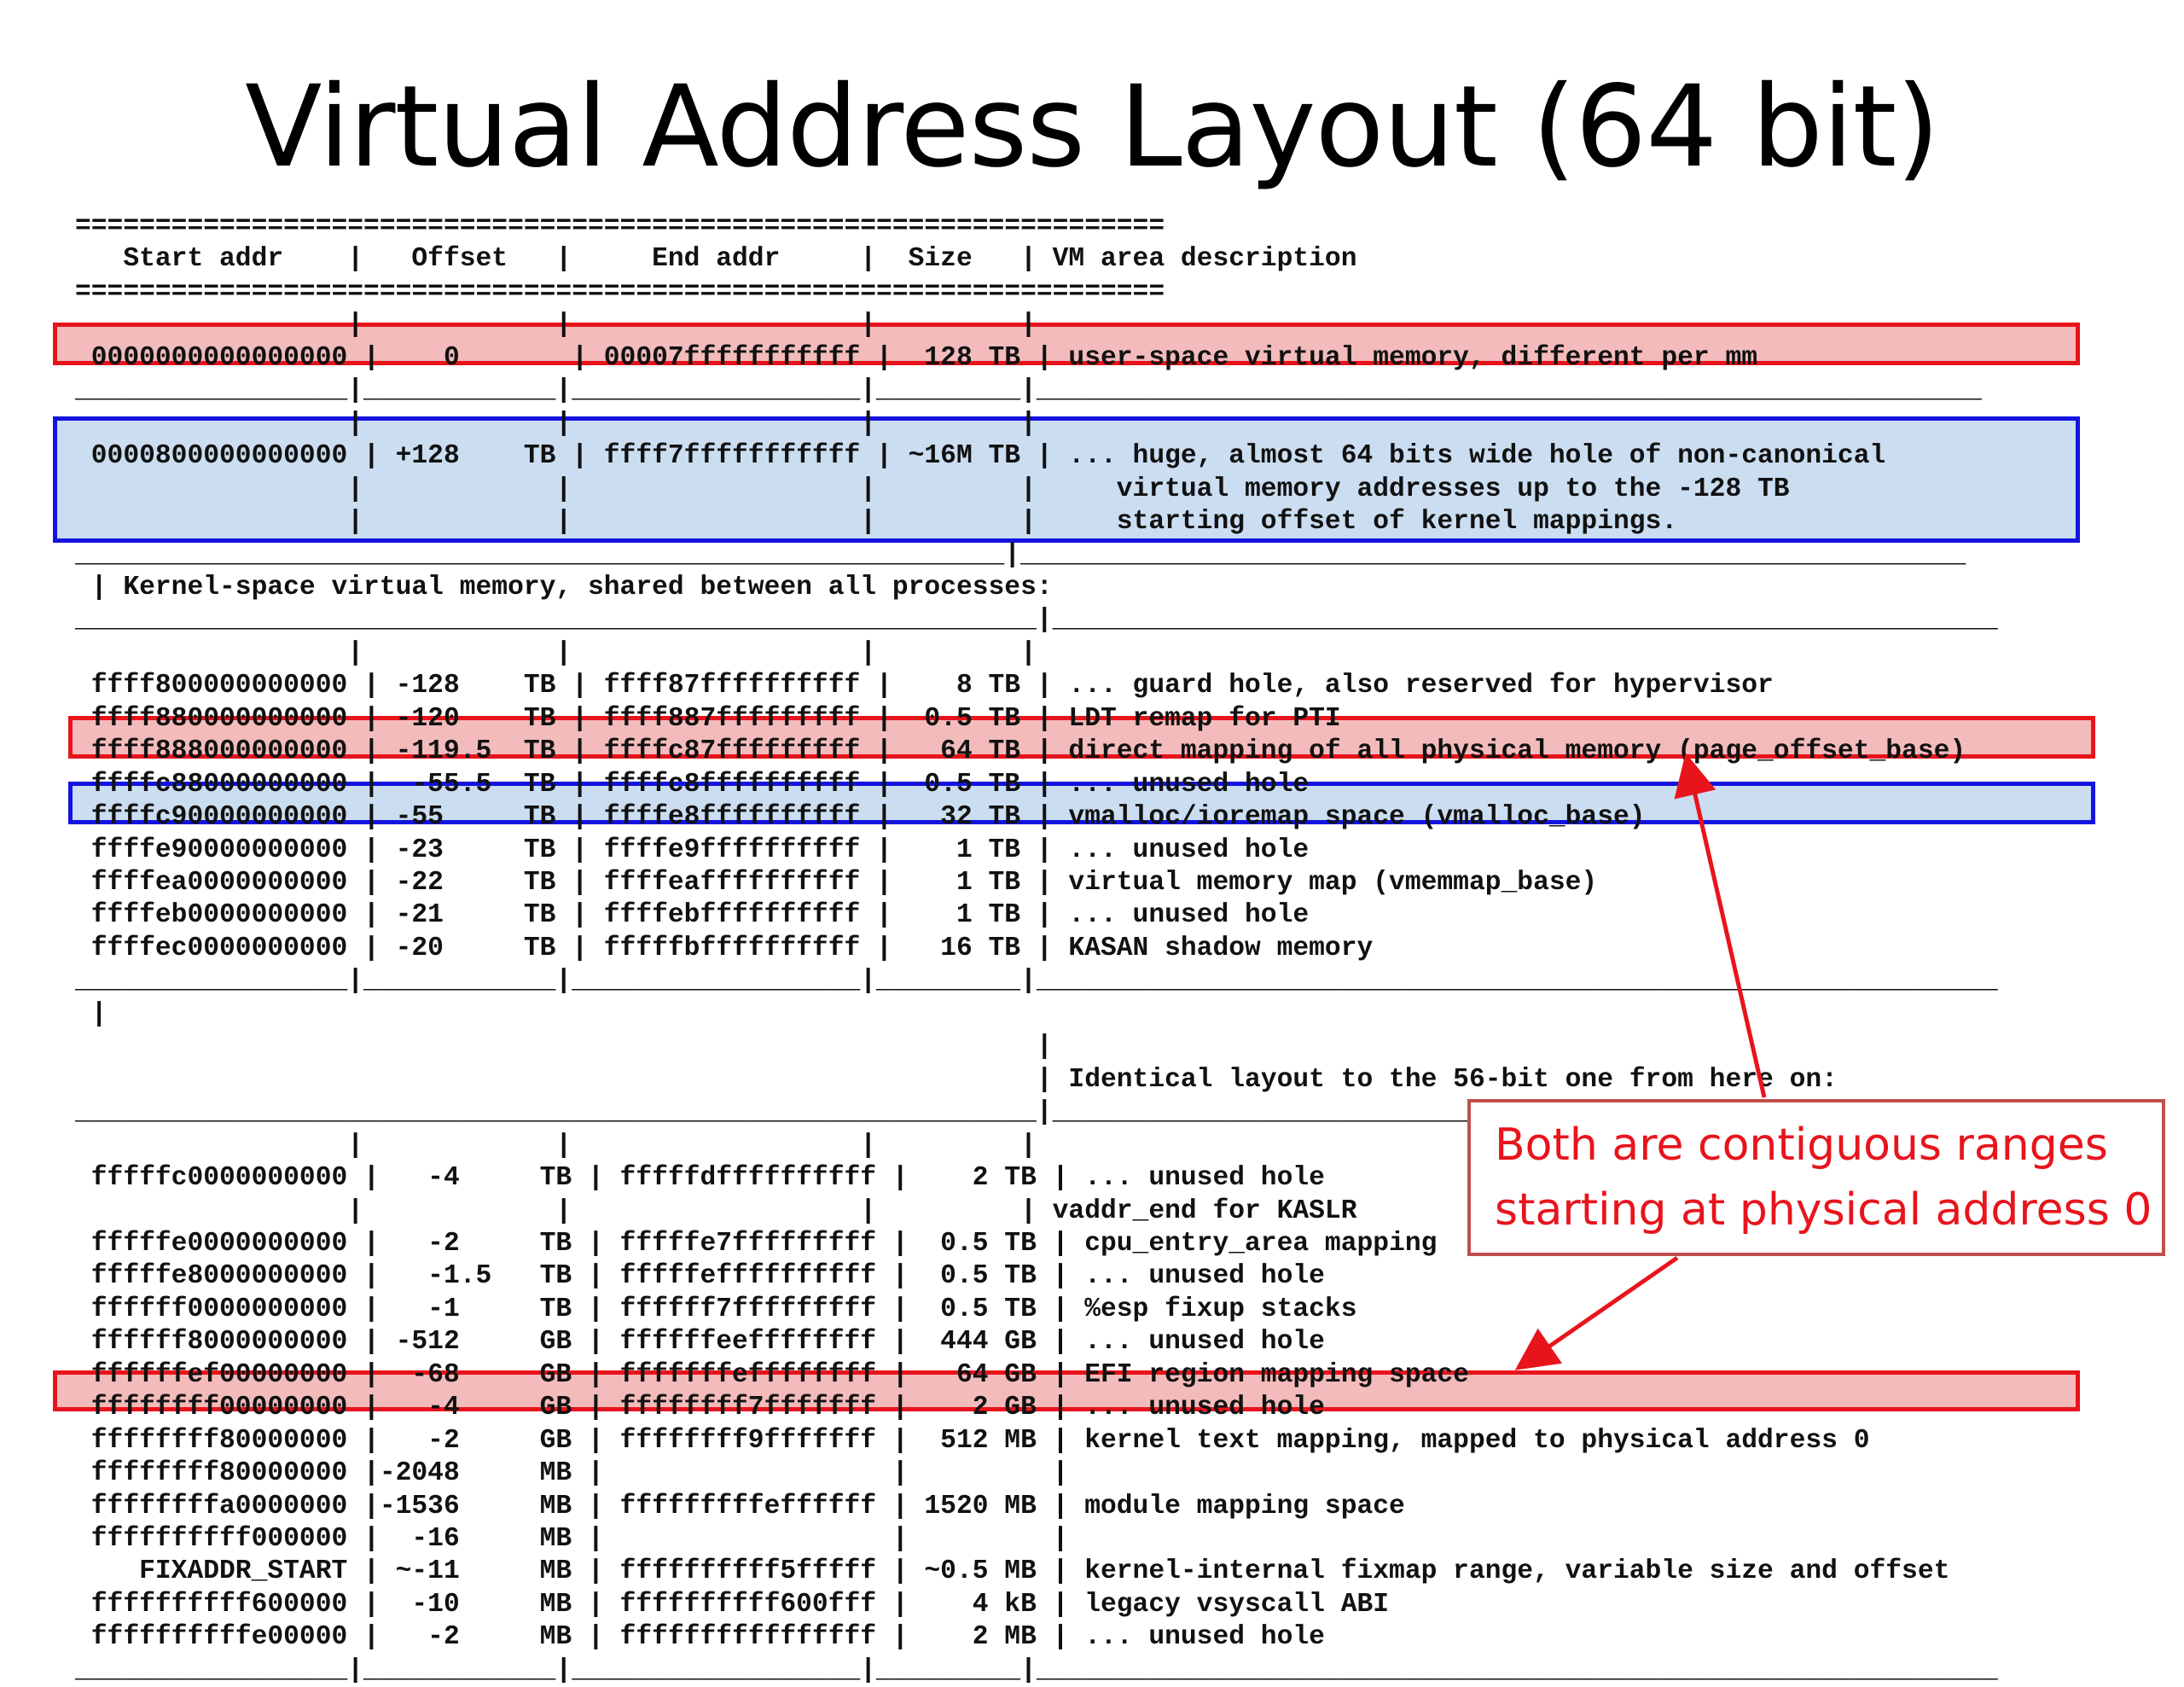 The height and width of the screenshot is (1687, 2184). Describe the element at coordinates (1641, 1061) in the screenshot. I see `callout-arrows` at that location.